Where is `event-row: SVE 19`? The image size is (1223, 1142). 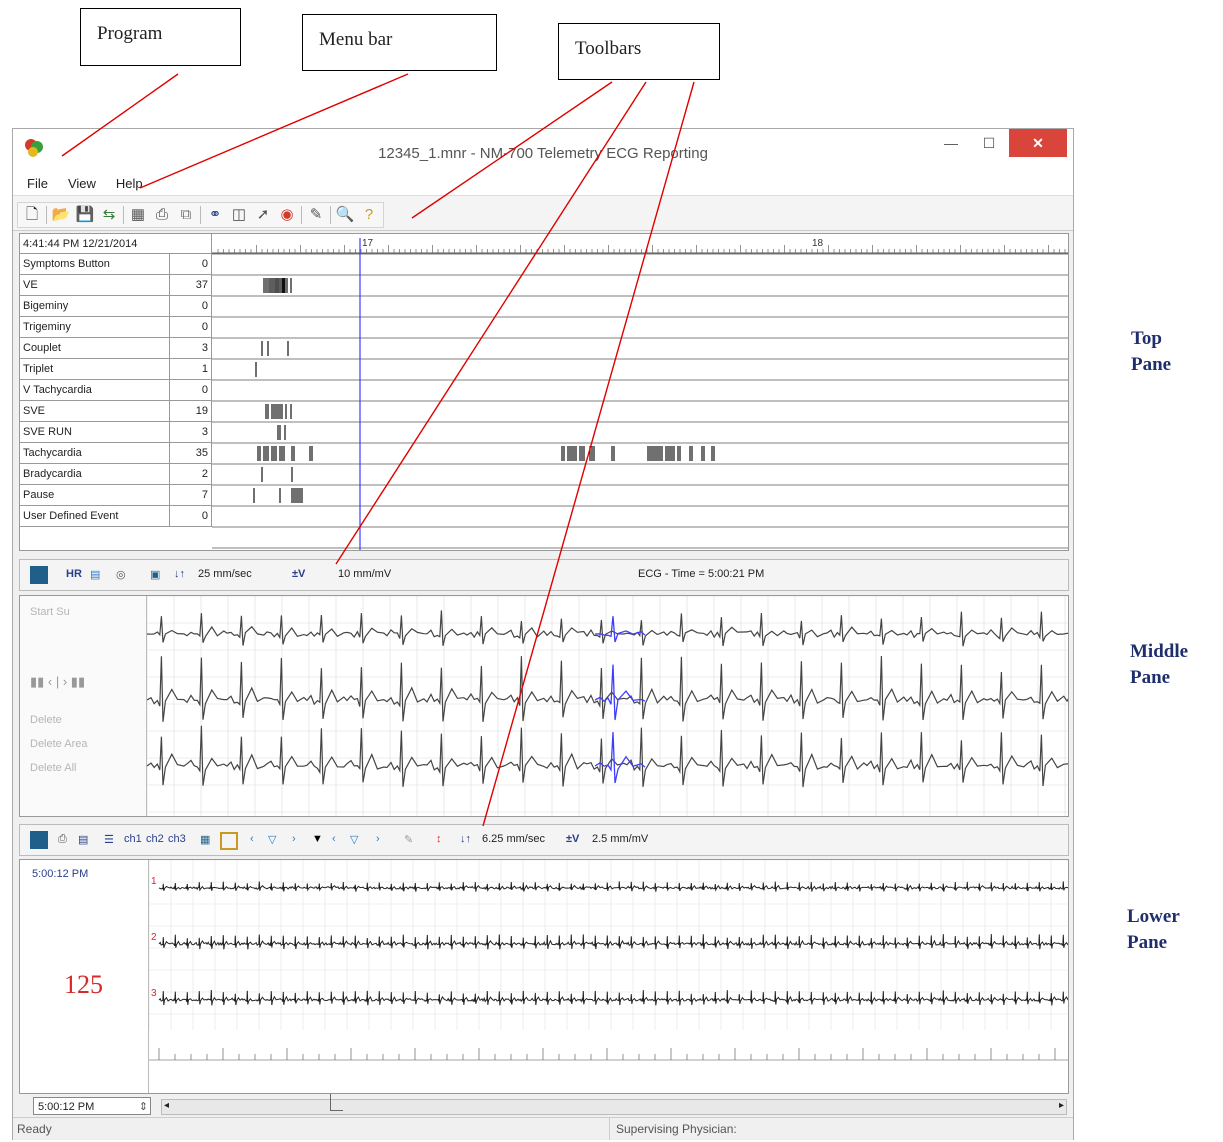 event-row: SVE 19 is located at coordinates (116, 411).